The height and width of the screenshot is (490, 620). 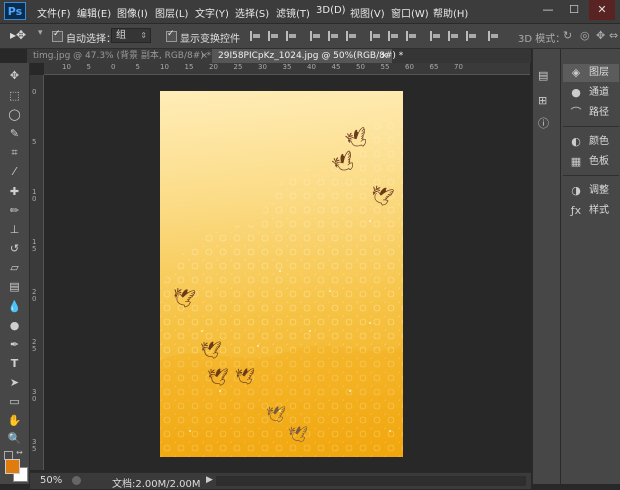 What do you see at coordinates (542, 100) in the screenshot?
I see `tool-presets-panel-icon: ⊞` at bounding box center [542, 100].